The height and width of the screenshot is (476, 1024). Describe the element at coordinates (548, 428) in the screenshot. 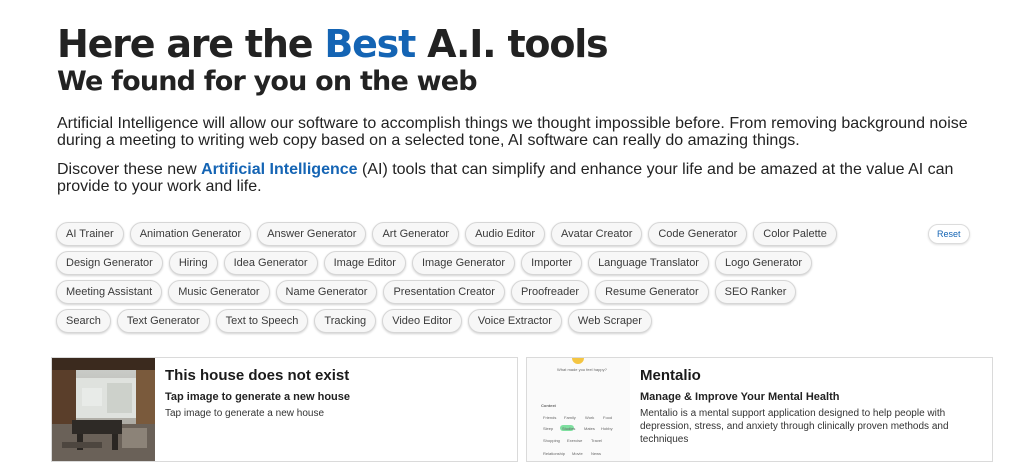

I see `thumb-text: Sleep` at that location.